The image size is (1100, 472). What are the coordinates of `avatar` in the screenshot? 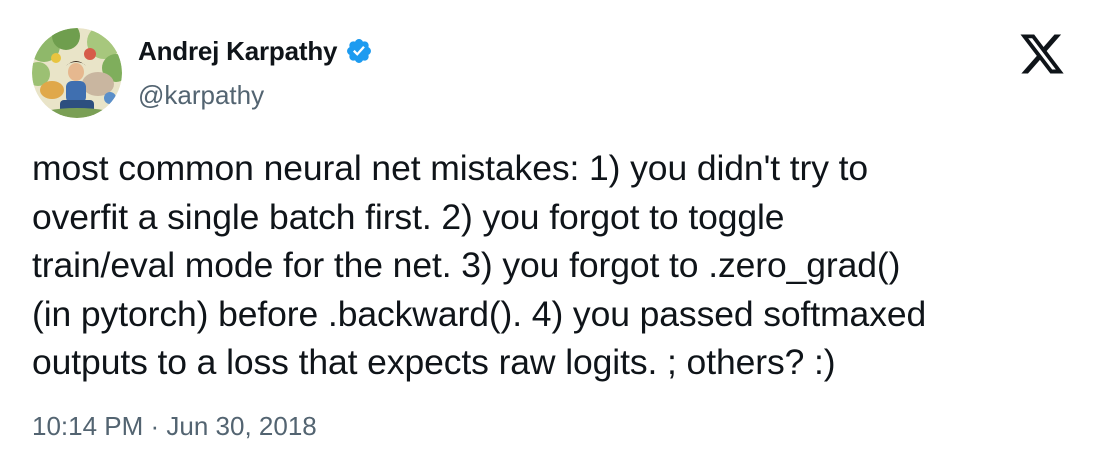 It's located at (77, 73).